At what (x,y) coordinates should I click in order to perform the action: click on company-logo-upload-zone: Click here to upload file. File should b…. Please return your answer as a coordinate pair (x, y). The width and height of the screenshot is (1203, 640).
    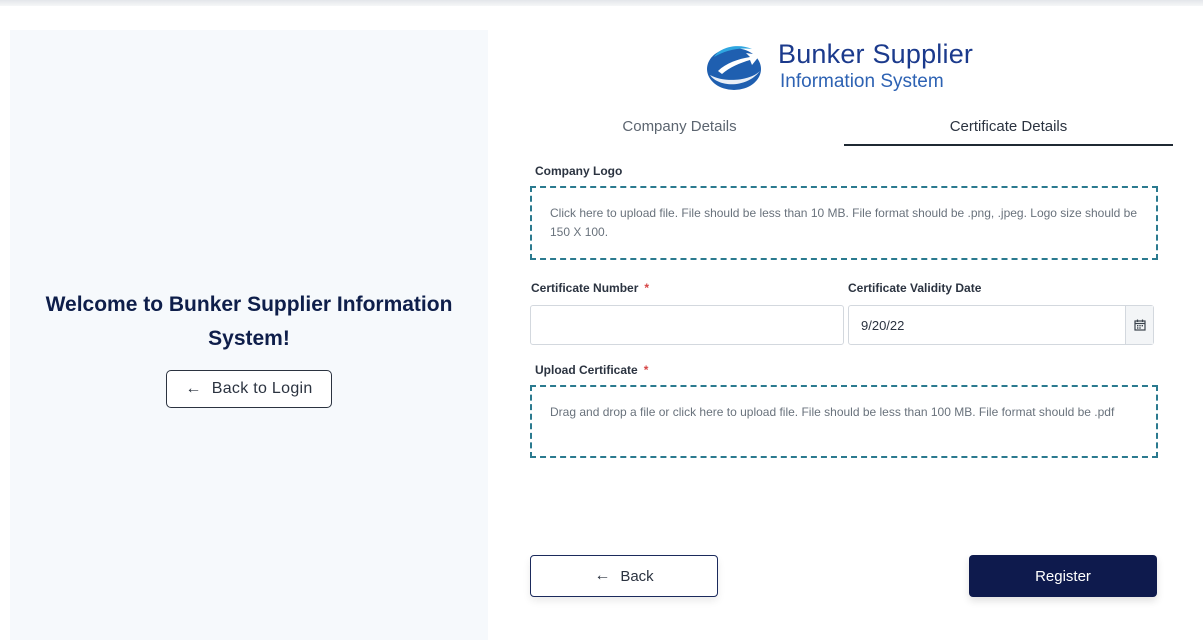
    Looking at the image, I should click on (844, 223).